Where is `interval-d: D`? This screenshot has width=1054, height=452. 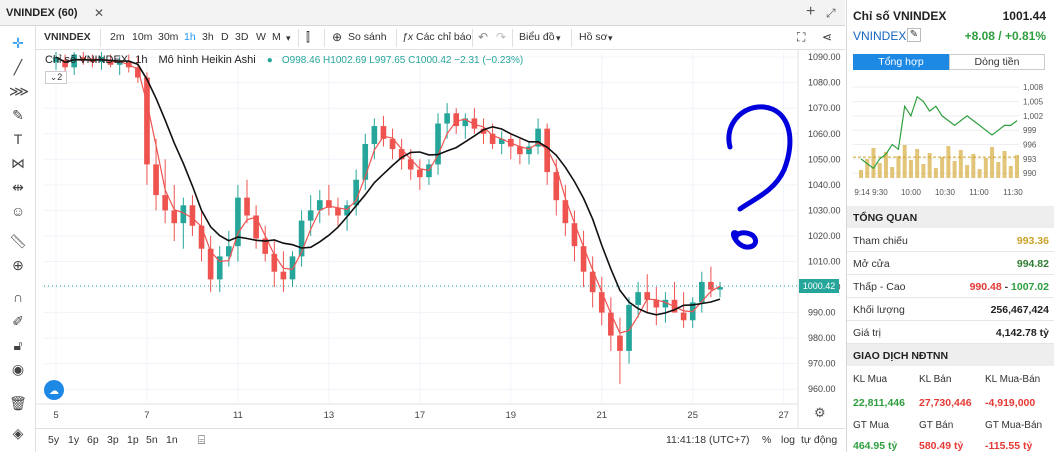 interval-d: D is located at coordinates (225, 37).